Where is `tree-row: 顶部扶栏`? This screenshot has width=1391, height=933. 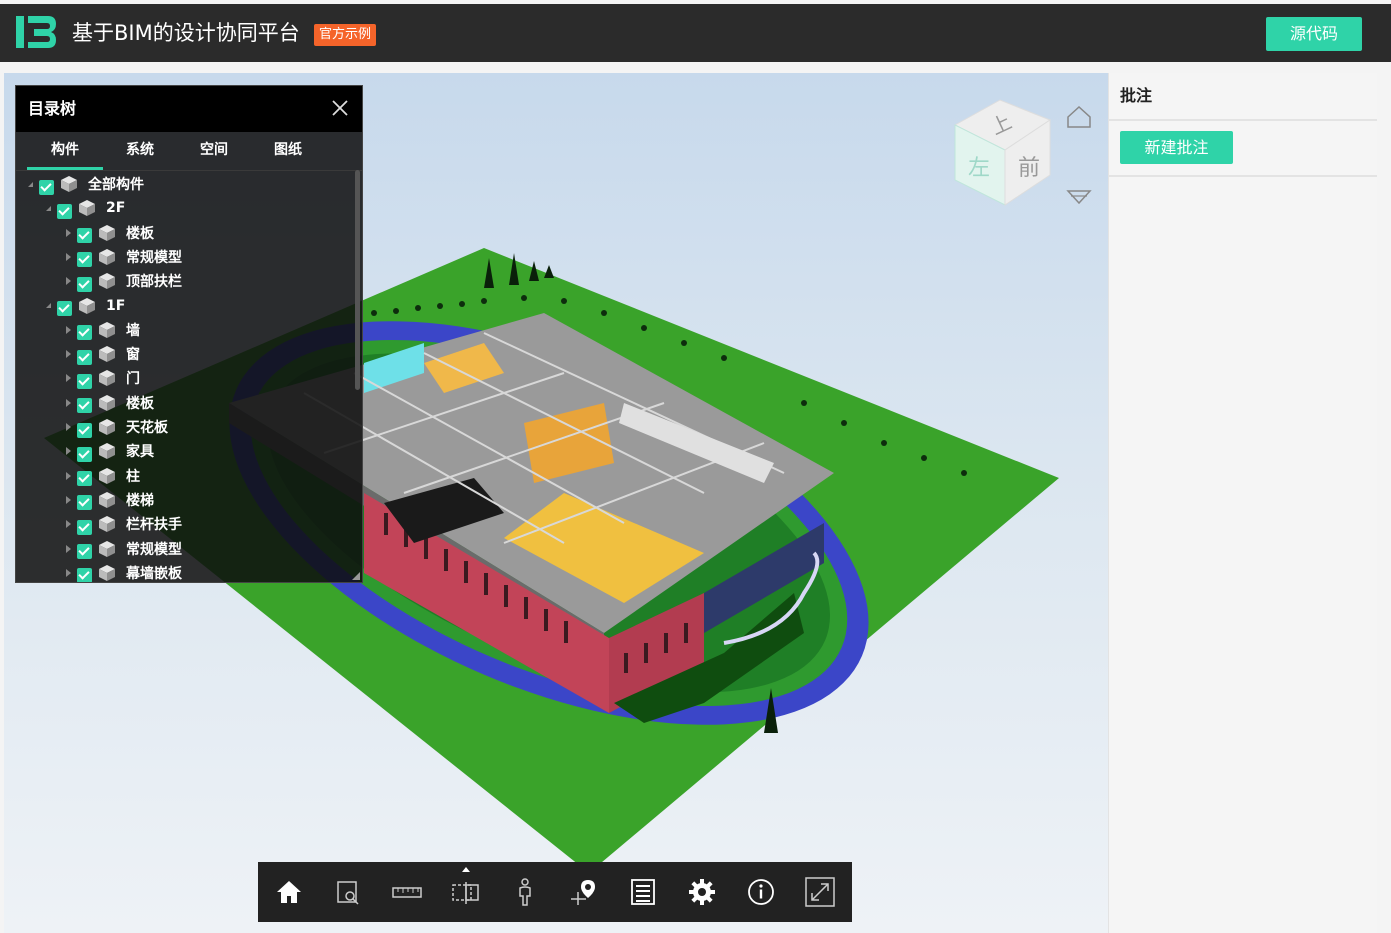 tree-row: 顶部扶栏 is located at coordinates (124, 281).